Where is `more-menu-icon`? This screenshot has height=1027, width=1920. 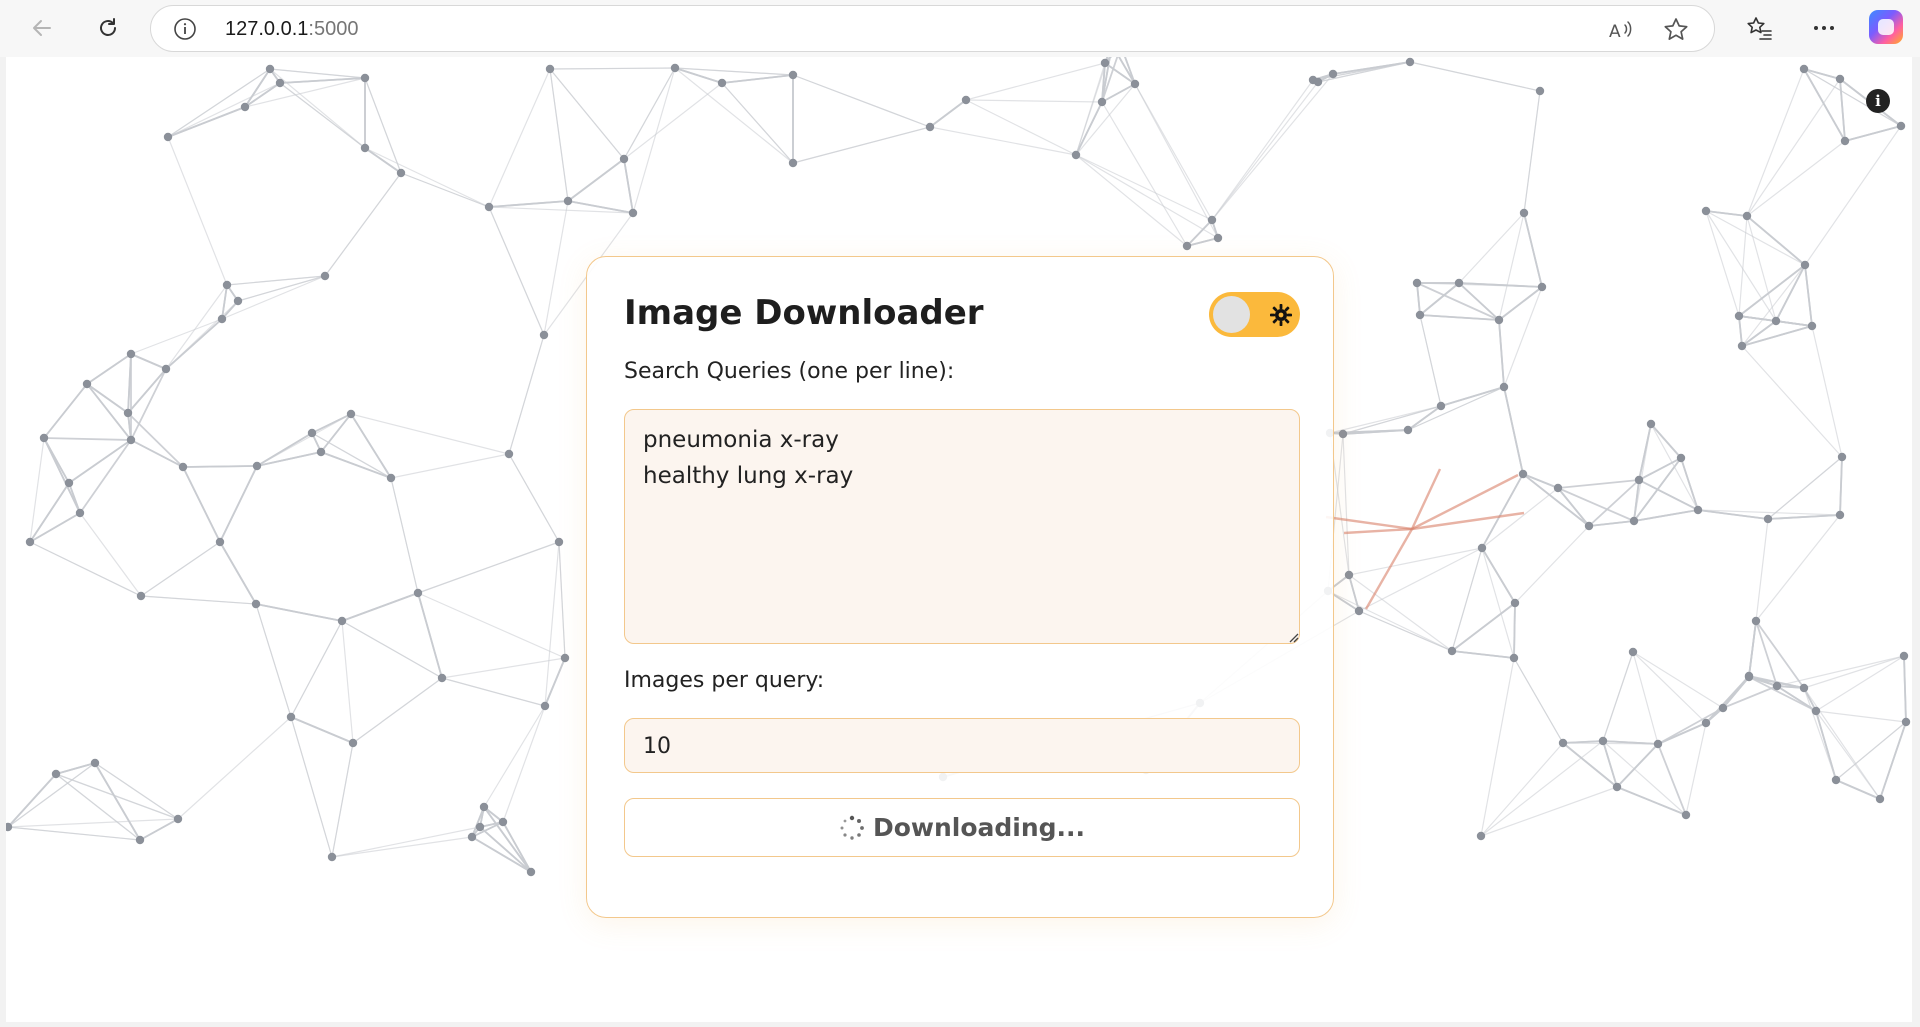 more-menu-icon is located at coordinates (1824, 28).